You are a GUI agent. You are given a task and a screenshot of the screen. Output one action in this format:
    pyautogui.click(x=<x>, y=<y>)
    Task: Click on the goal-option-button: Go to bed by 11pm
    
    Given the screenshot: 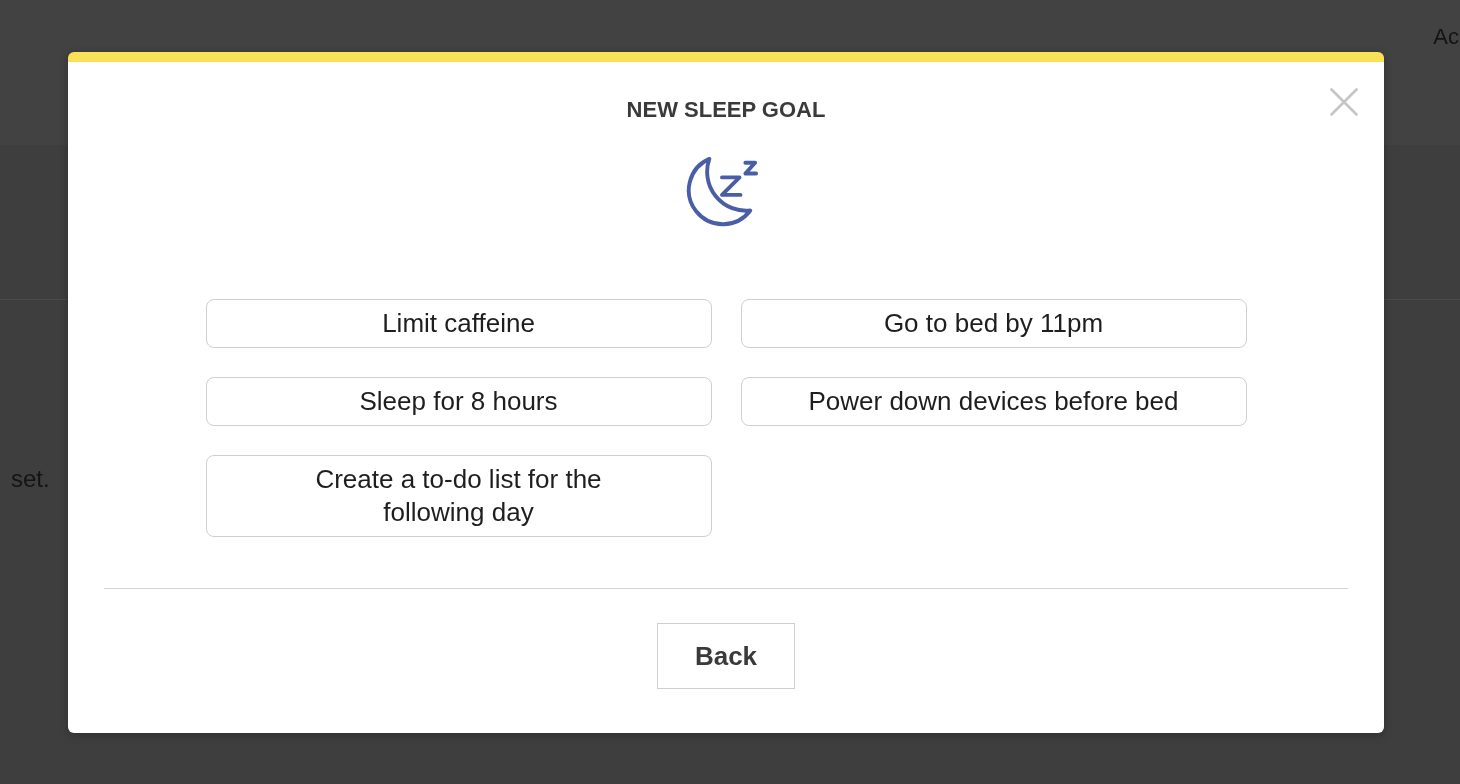 What is the action you would take?
    pyautogui.click(x=993, y=323)
    